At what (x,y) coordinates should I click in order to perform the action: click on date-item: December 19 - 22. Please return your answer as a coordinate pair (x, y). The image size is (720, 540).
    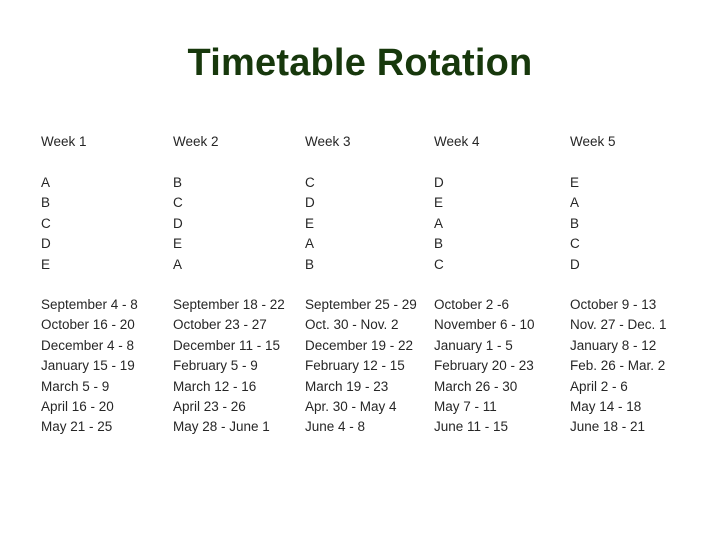
    Looking at the image, I should click on (359, 345).